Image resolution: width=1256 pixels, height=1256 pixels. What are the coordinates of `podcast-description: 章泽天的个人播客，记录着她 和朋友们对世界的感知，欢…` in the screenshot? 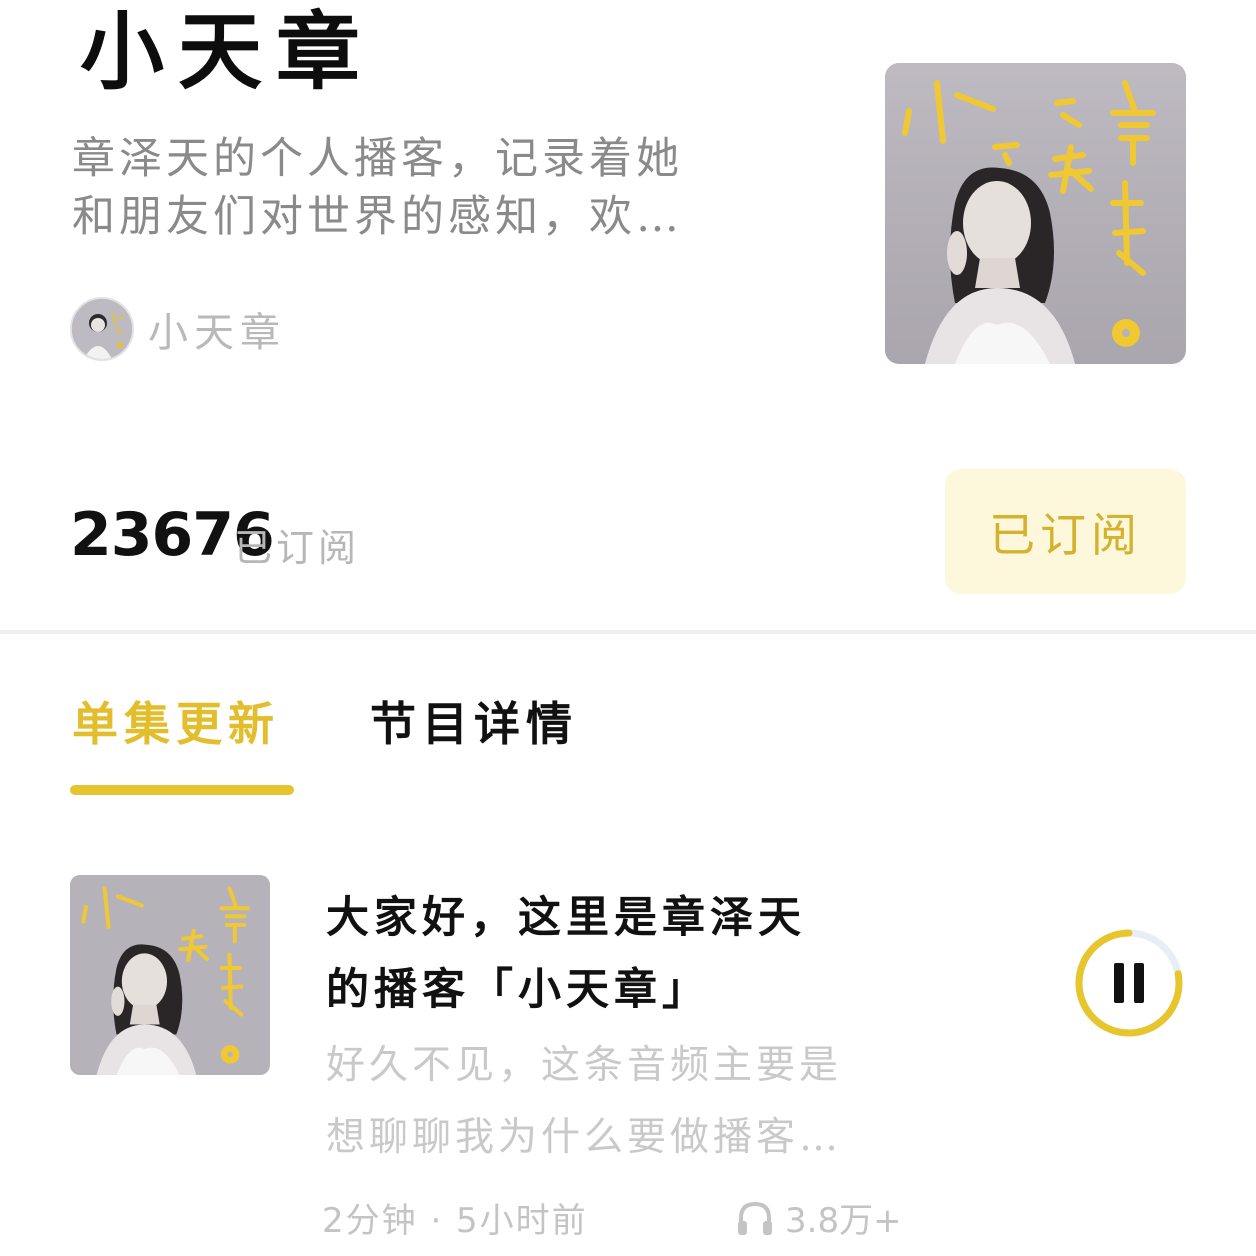 It's located at (397, 188).